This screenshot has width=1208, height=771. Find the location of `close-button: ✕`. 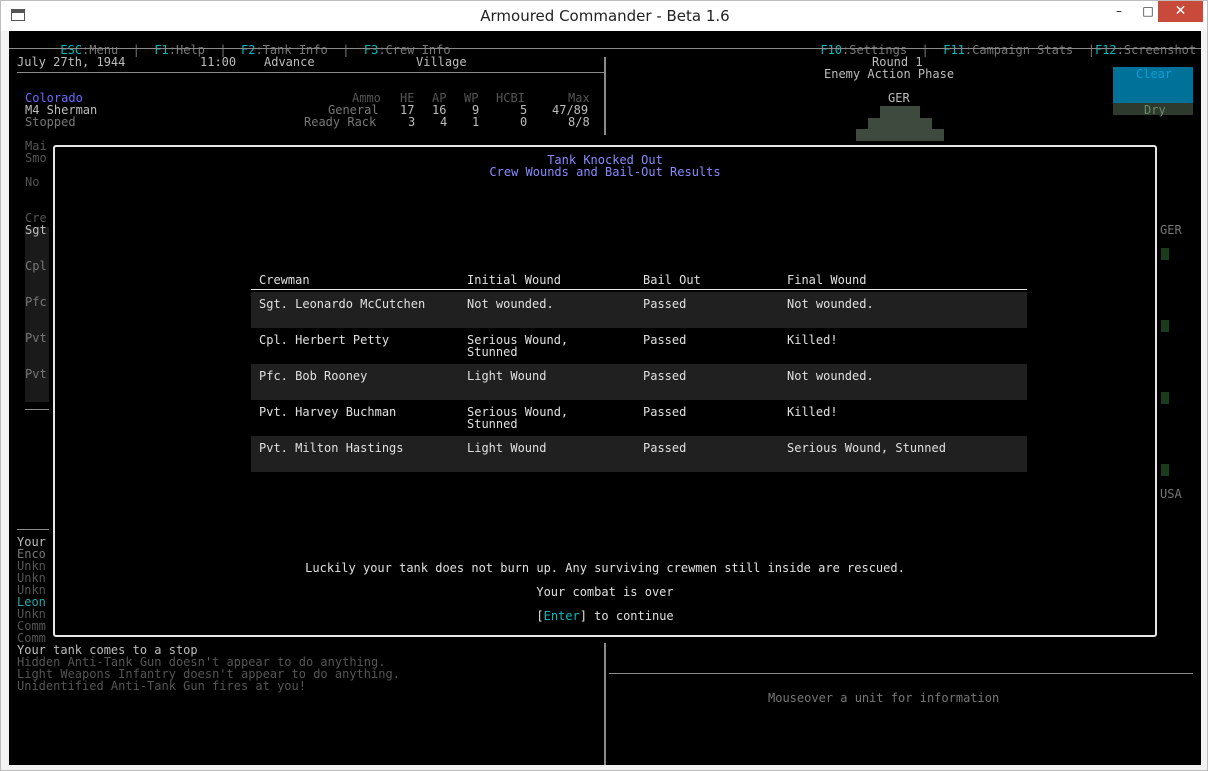

close-button: ✕ is located at coordinates (1180, 11).